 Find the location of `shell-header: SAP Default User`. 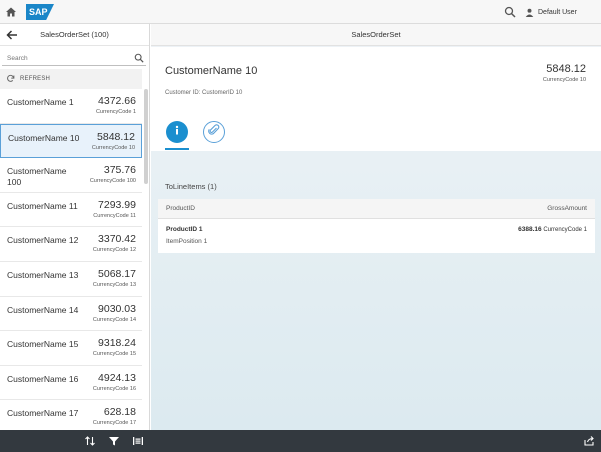

shell-header: SAP Default User is located at coordinates (300, 12).